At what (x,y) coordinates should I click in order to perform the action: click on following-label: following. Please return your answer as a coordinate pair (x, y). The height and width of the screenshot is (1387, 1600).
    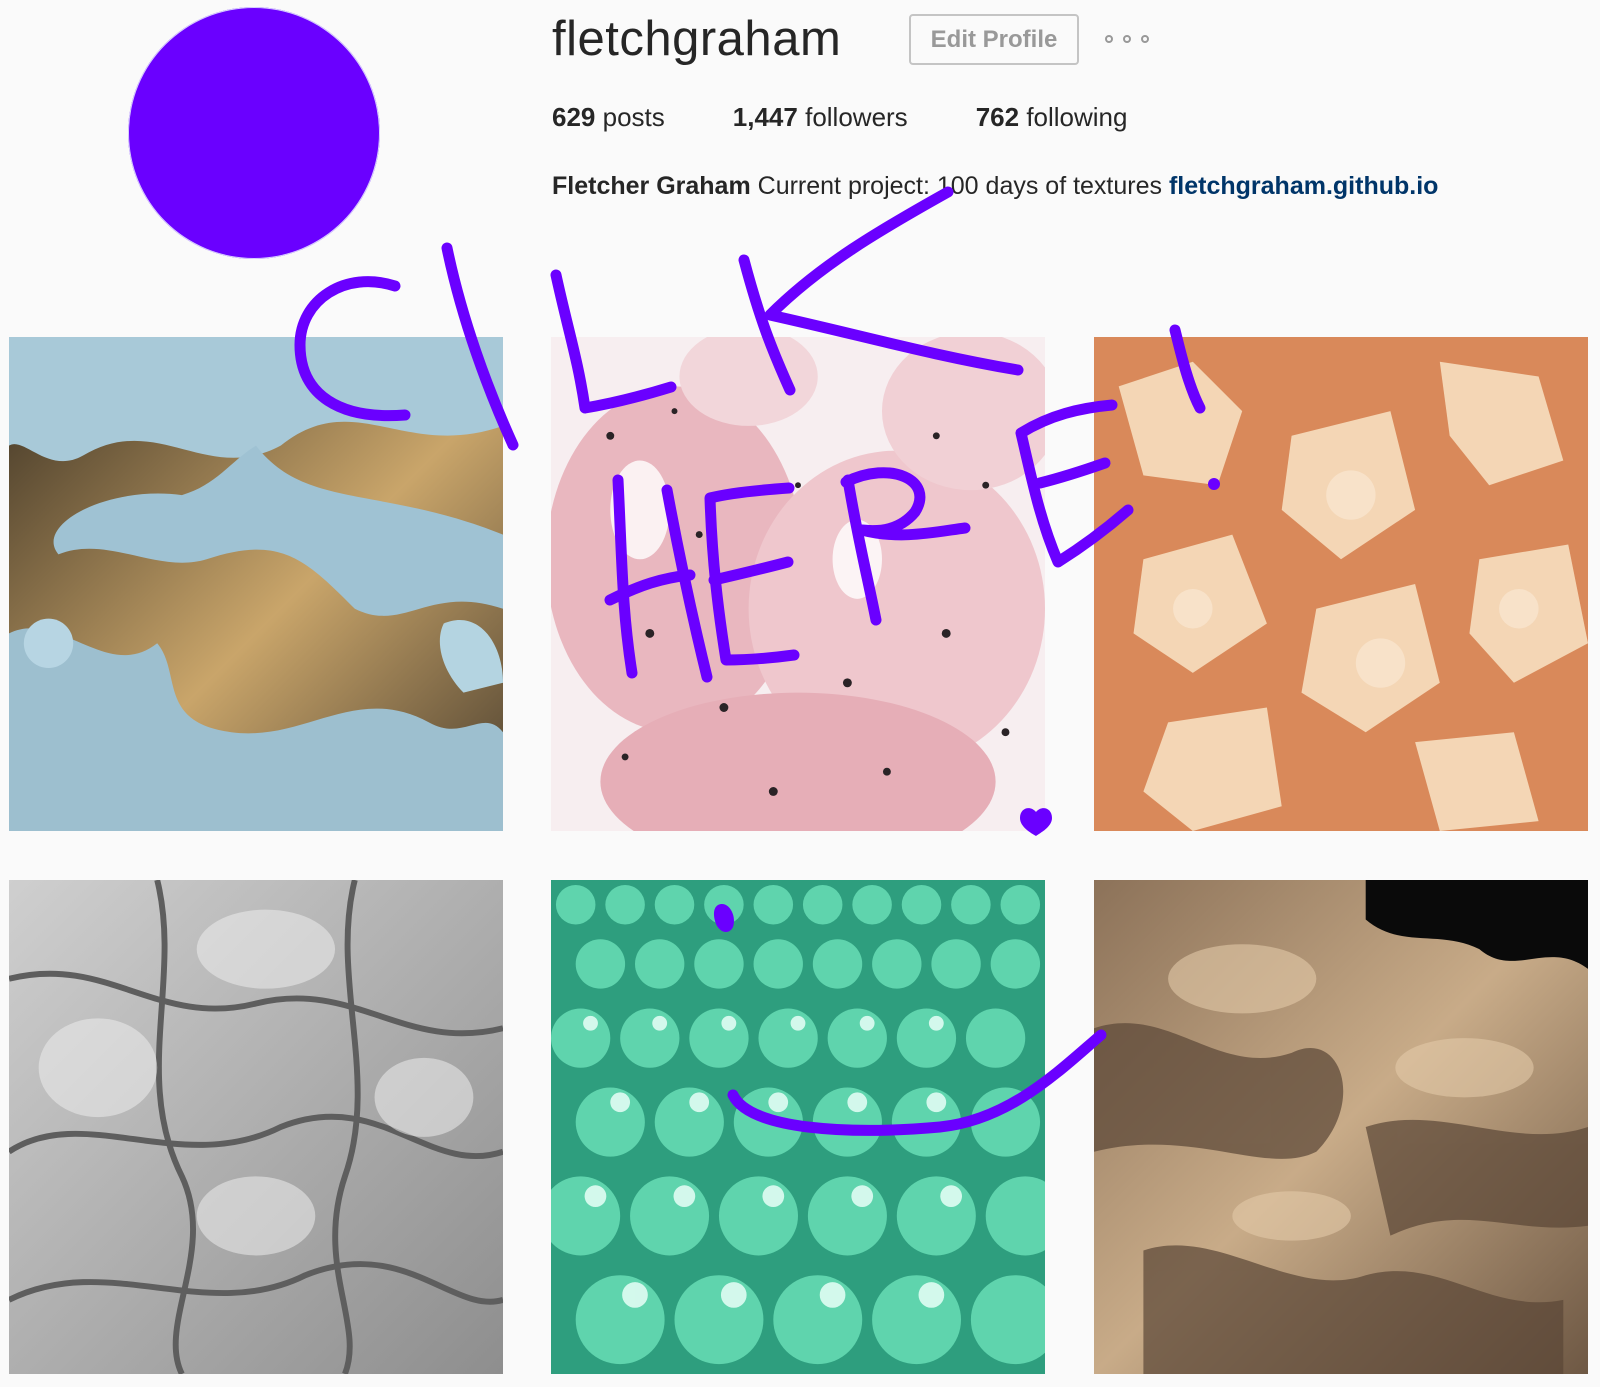
    Looking at the image, I should click on (1077, 117).